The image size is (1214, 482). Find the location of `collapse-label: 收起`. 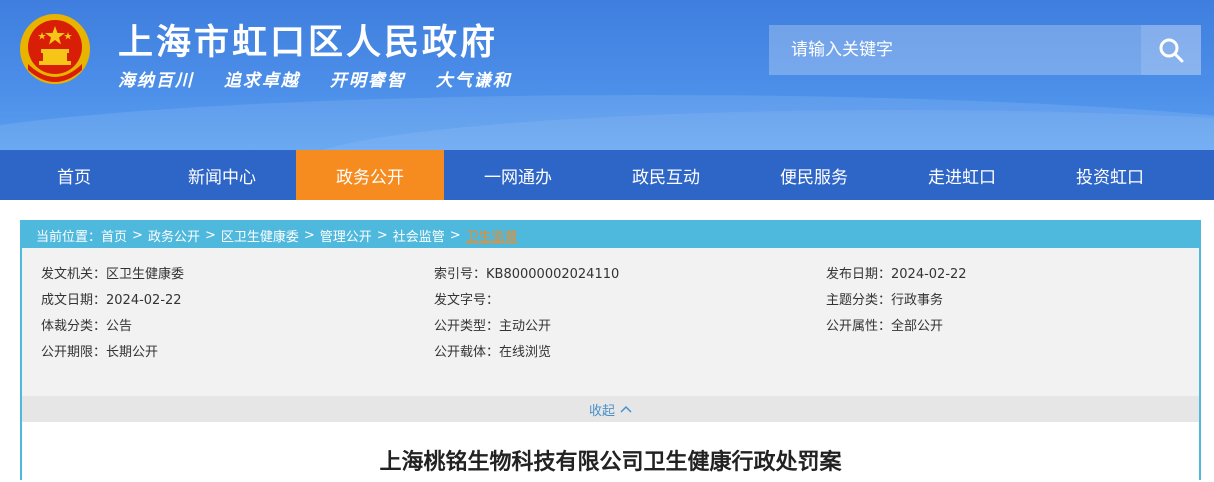

collapse-label: 收起 is located at coordinates (601, 411).